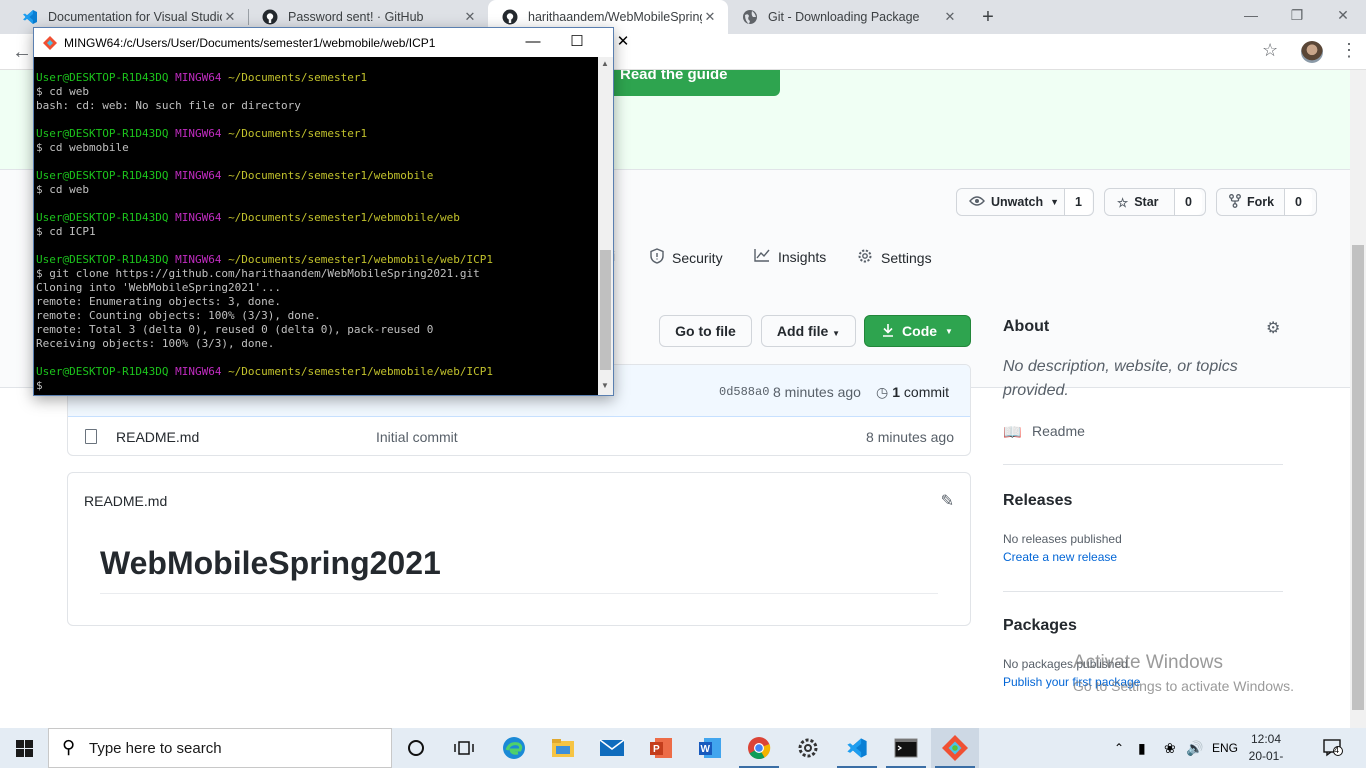 Image resolution: width=1366 pixels, height=768 pixels. Describe the element at coordinates (1119, 748) in the screenshot. I see `show-hidden-icons: ⌃` at that location.